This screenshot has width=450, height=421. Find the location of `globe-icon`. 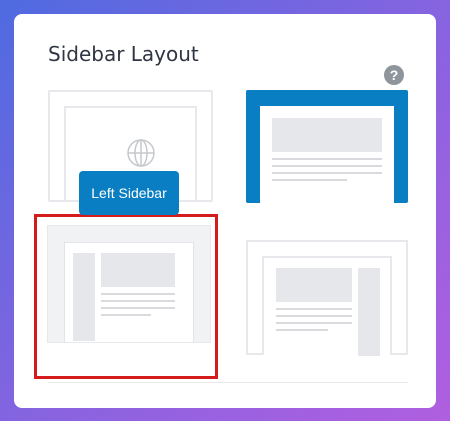

globe-icon is located at coordinates (141, 153).